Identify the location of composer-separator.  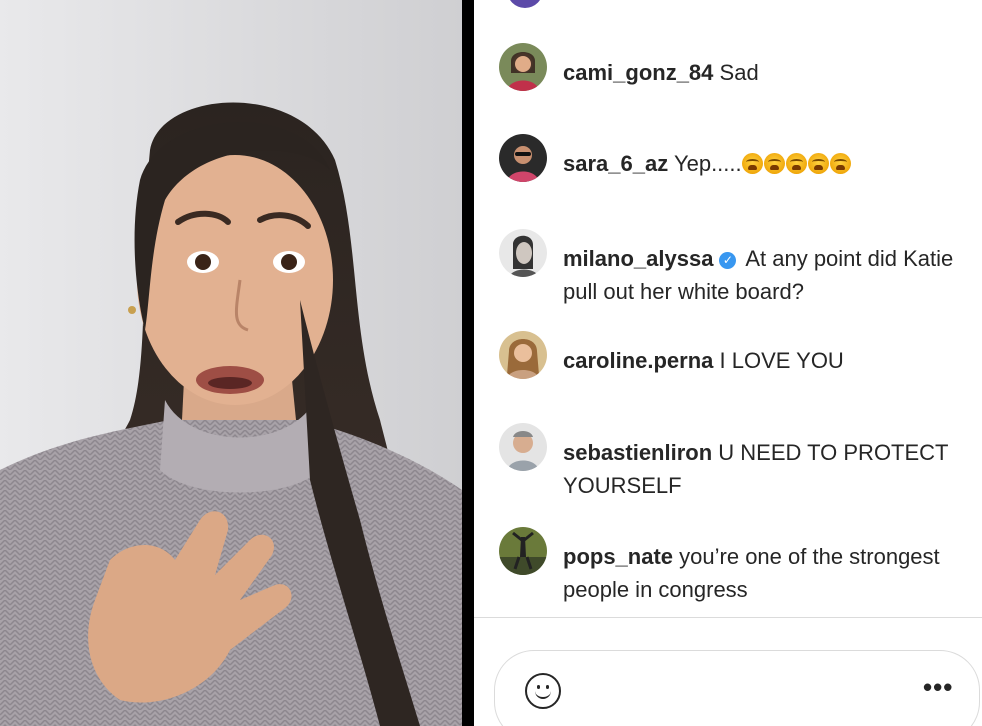
(728, 617).